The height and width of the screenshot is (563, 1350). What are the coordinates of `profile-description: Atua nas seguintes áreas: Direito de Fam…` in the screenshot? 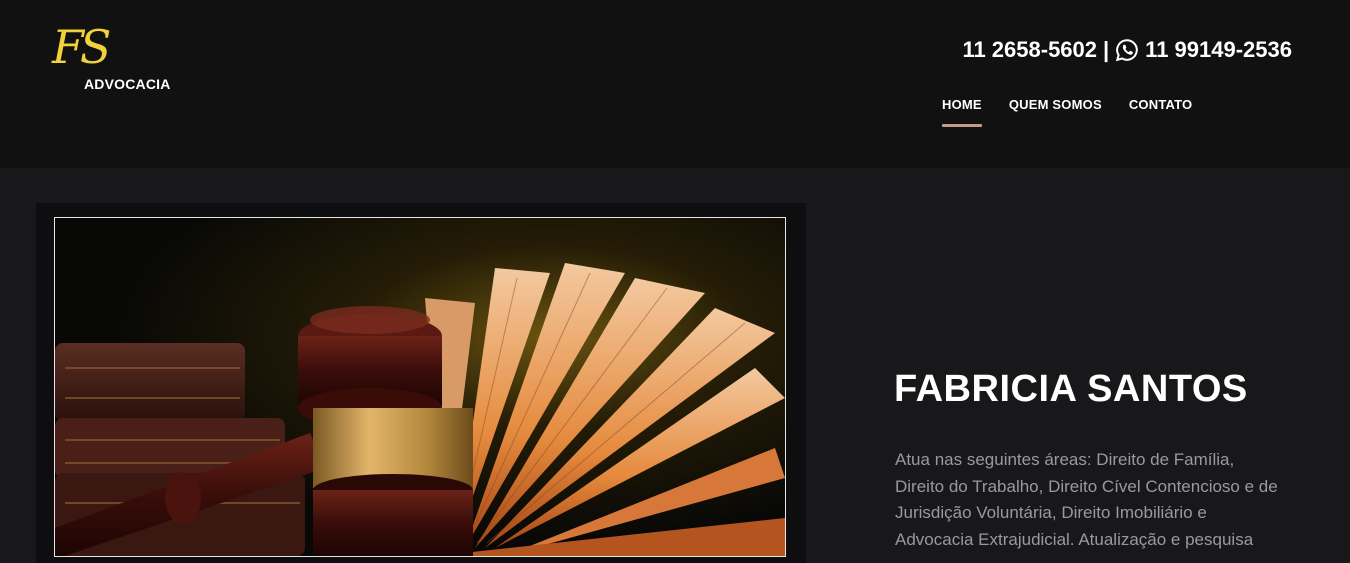 It's located at (1086, 499).